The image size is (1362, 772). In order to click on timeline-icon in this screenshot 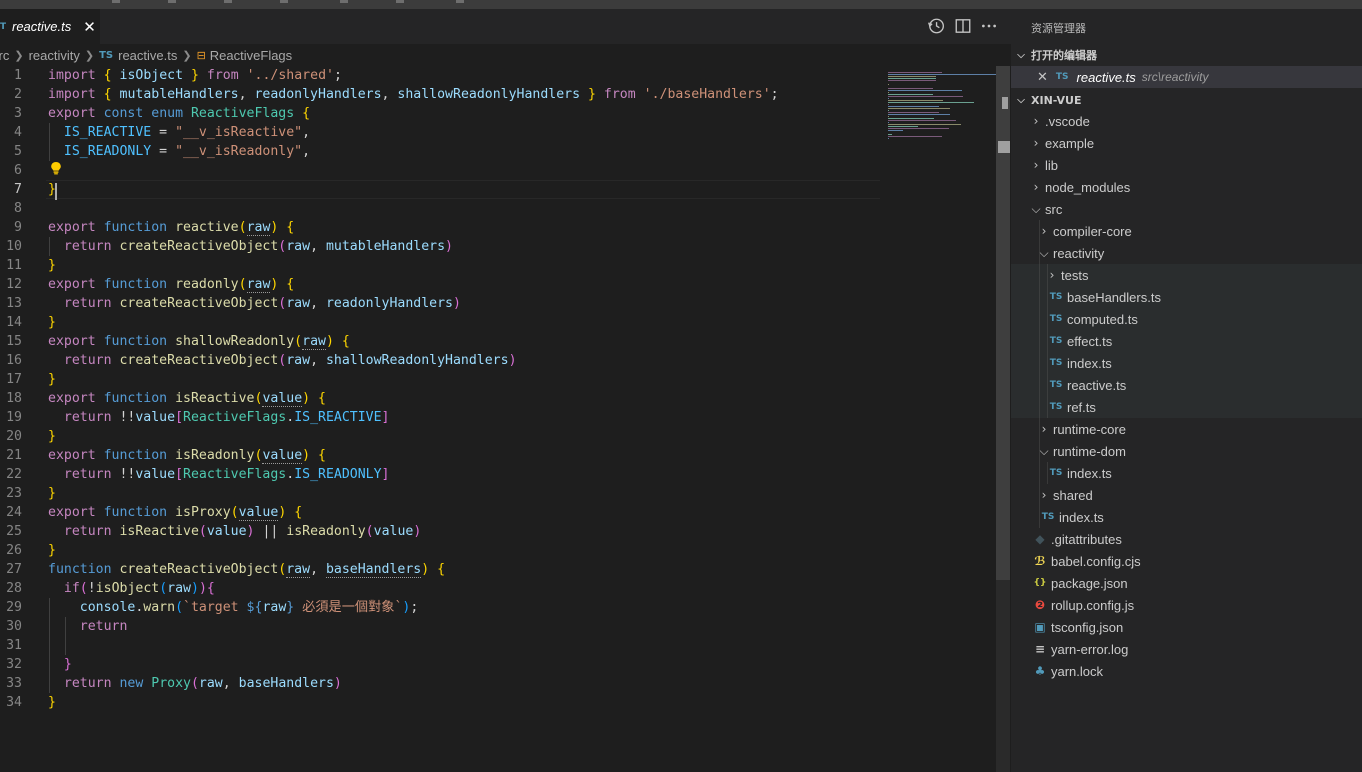, I will do `click(936, 26)`.